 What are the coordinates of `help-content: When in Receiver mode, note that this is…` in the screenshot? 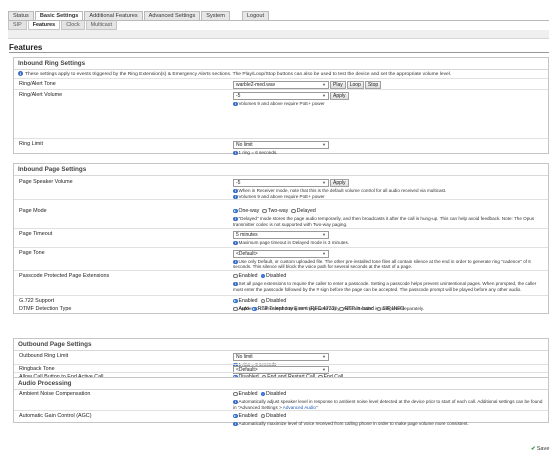 It's located at (342, 190).